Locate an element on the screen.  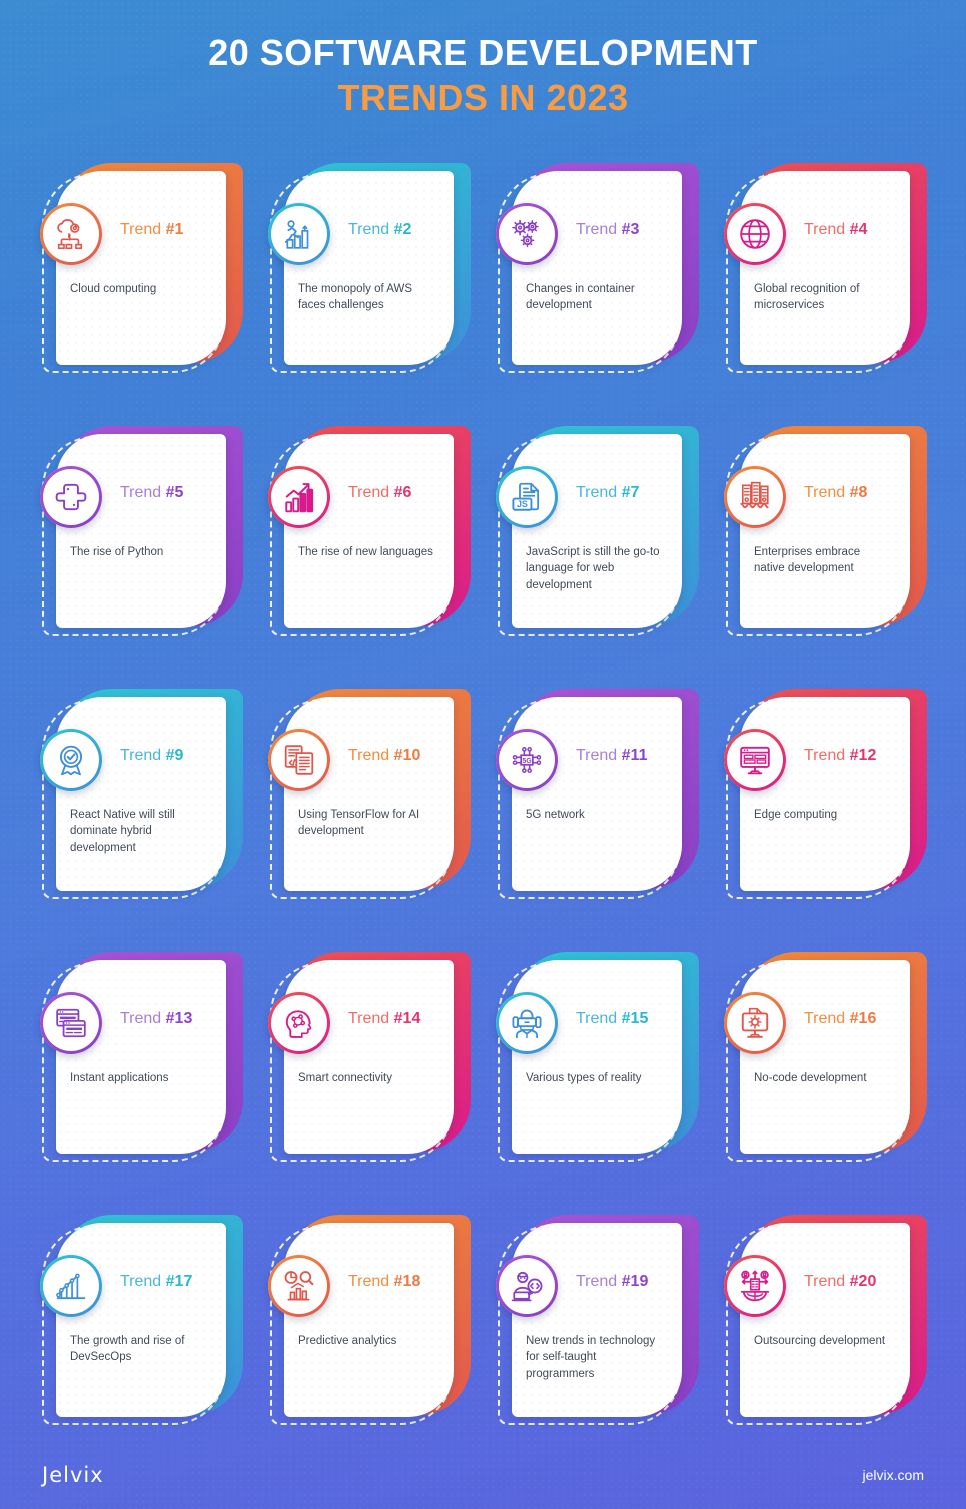
trend-card: Trend #3 Changes in container development is located at coordinates (597, 269).